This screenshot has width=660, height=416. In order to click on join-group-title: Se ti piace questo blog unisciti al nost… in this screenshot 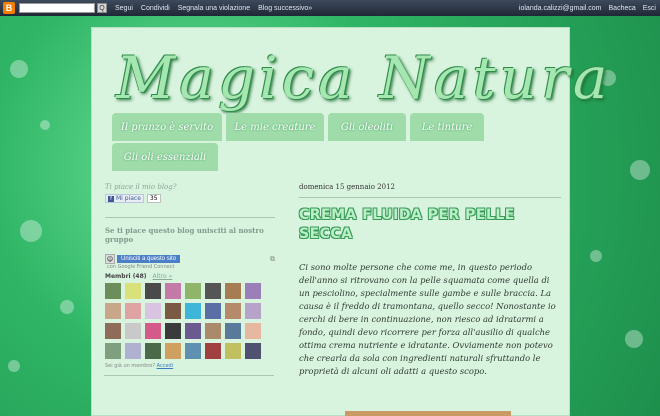, I will do `click(184, 235)`.